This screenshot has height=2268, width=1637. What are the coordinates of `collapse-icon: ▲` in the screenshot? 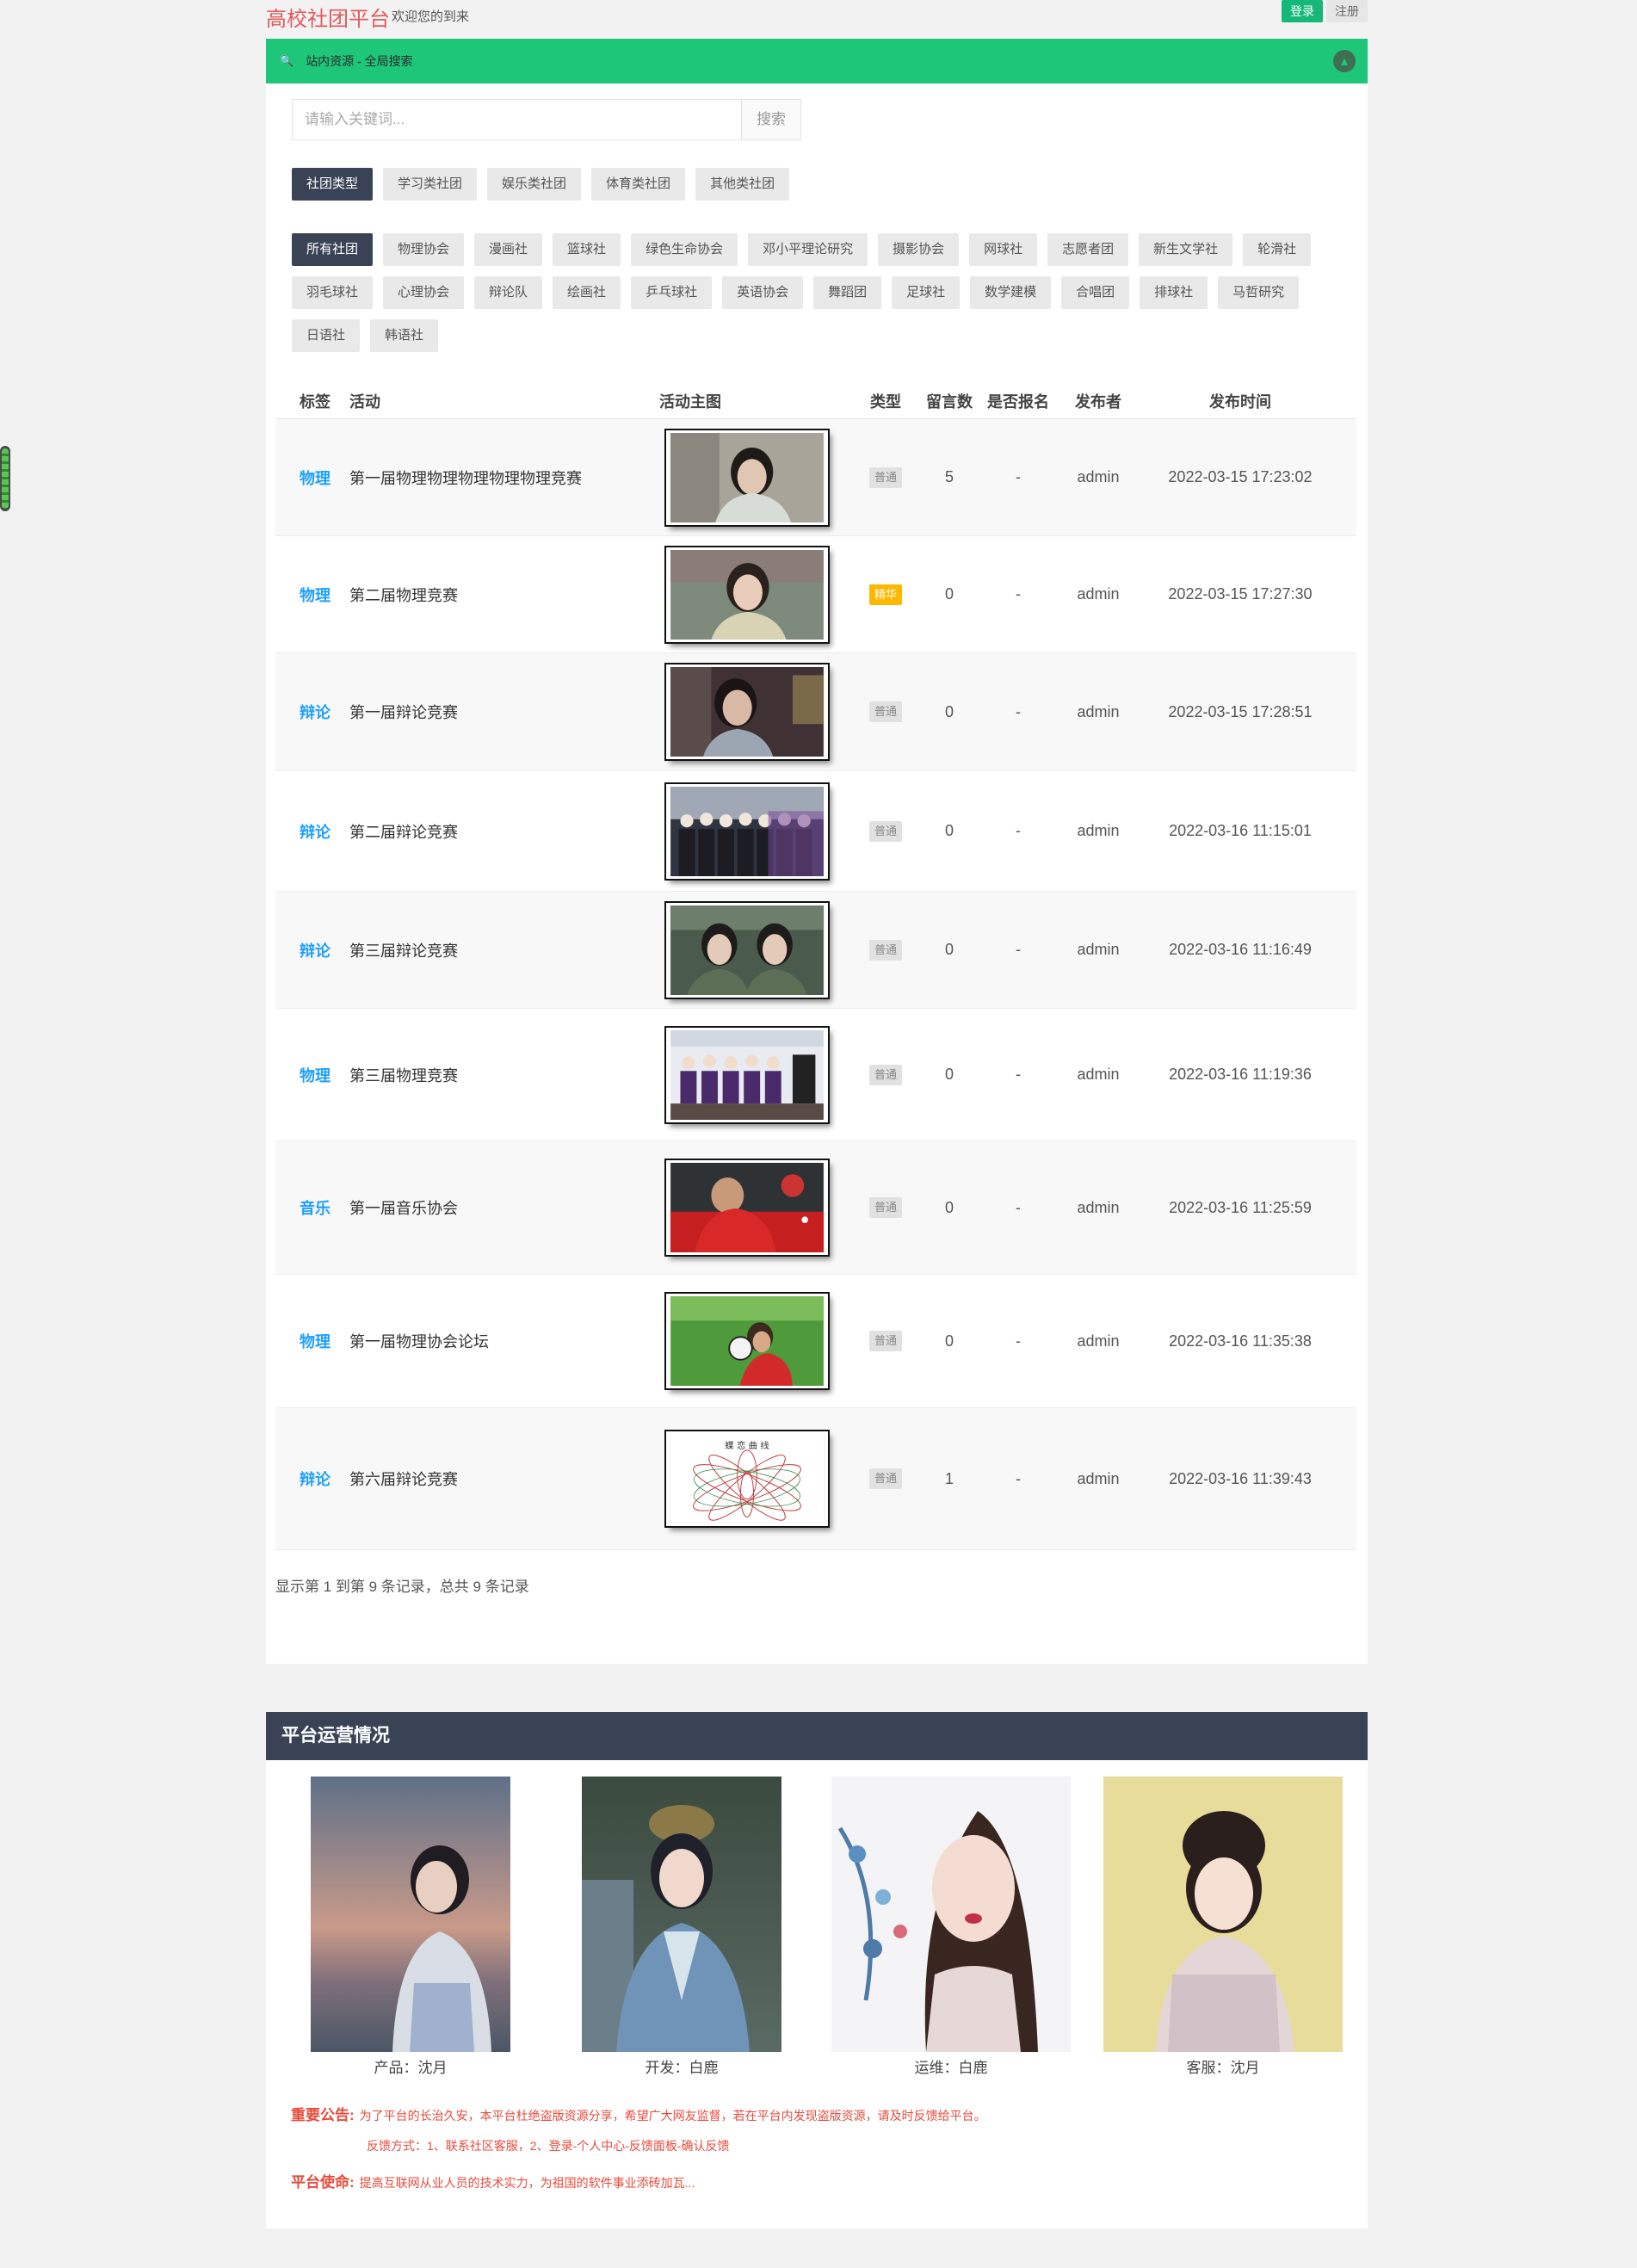 It's located at (1344, 61).